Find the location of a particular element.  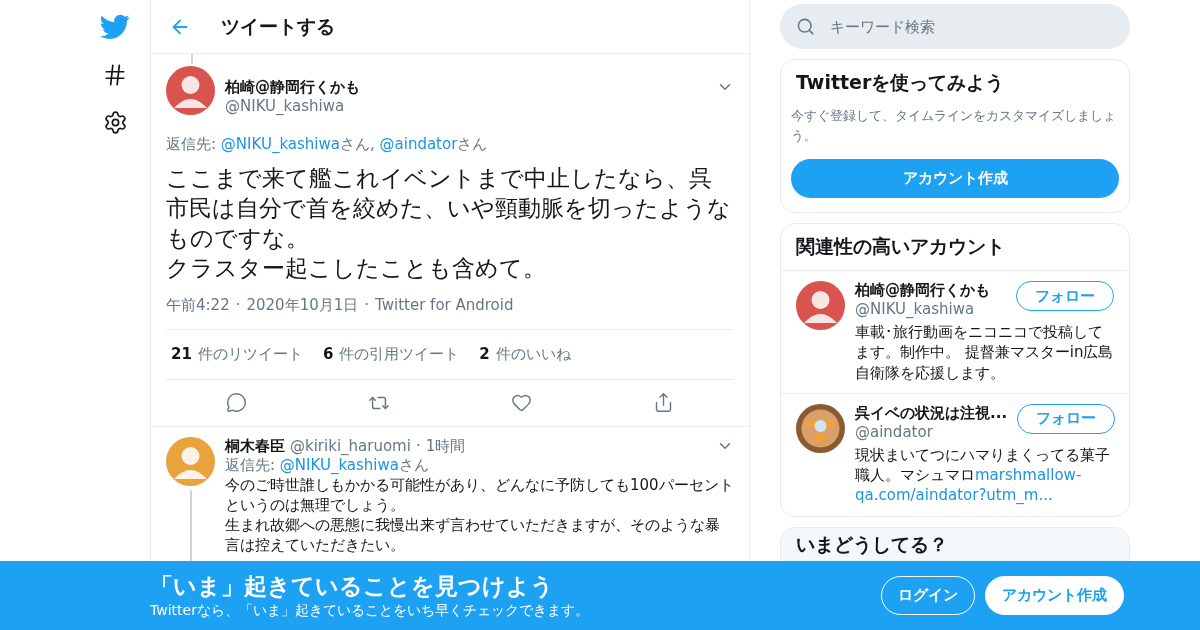

account-handle: @aindator is located at coordinates (894, 431).